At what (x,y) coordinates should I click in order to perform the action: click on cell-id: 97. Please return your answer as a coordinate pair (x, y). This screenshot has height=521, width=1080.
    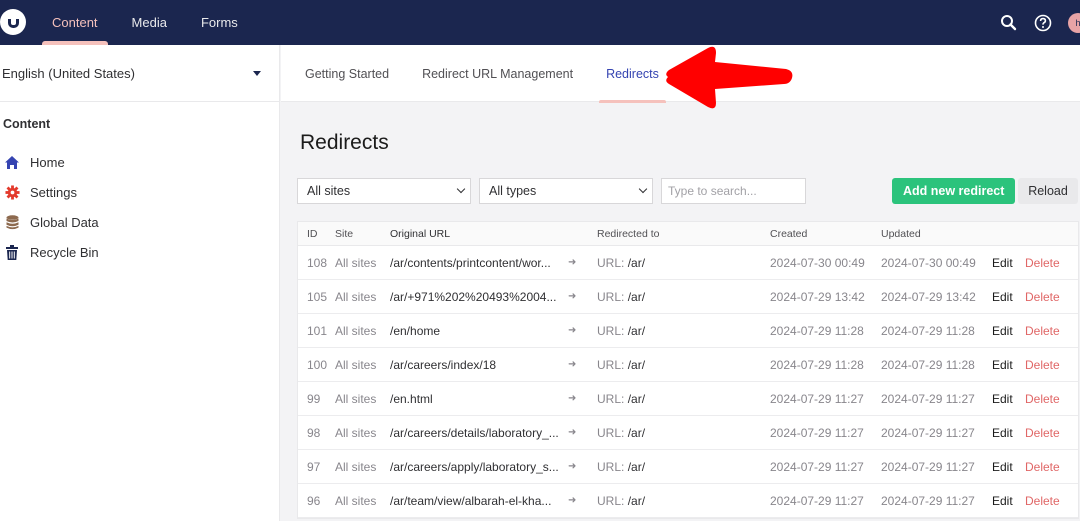
    Looking at the image, I should click on (314, 466).